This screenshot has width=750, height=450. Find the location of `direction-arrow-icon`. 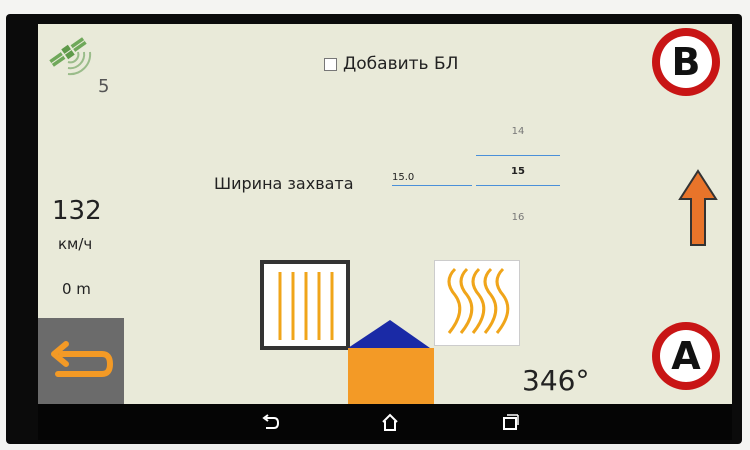

direction-arrow-icon is located at coordinates (698, 208).